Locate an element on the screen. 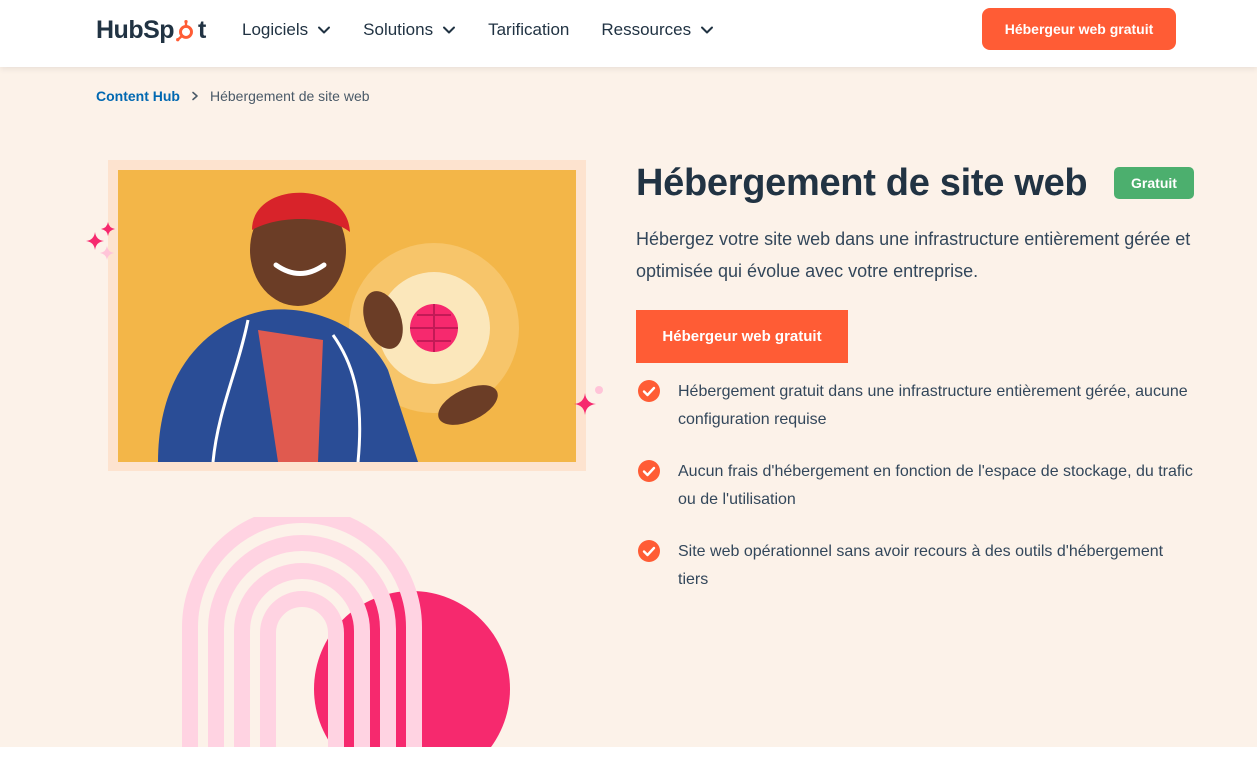 Image resolution: width=1257 pixels, height=777 pixels. nav-item-logiciels: Logiciels is located at coordinates (286, 30).